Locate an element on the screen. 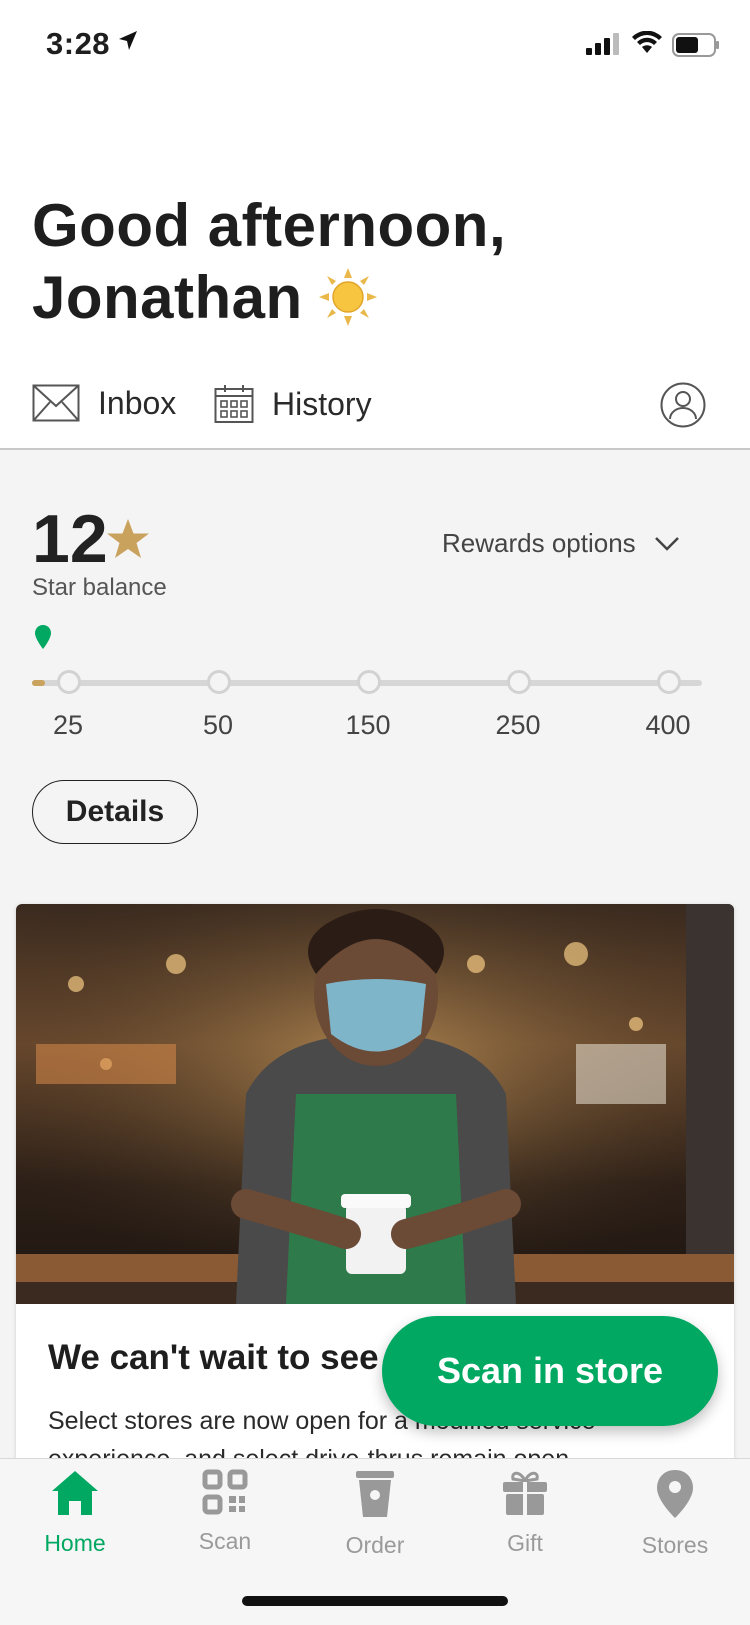  tab-stores: Stores is located at coordinates (675, 1514).